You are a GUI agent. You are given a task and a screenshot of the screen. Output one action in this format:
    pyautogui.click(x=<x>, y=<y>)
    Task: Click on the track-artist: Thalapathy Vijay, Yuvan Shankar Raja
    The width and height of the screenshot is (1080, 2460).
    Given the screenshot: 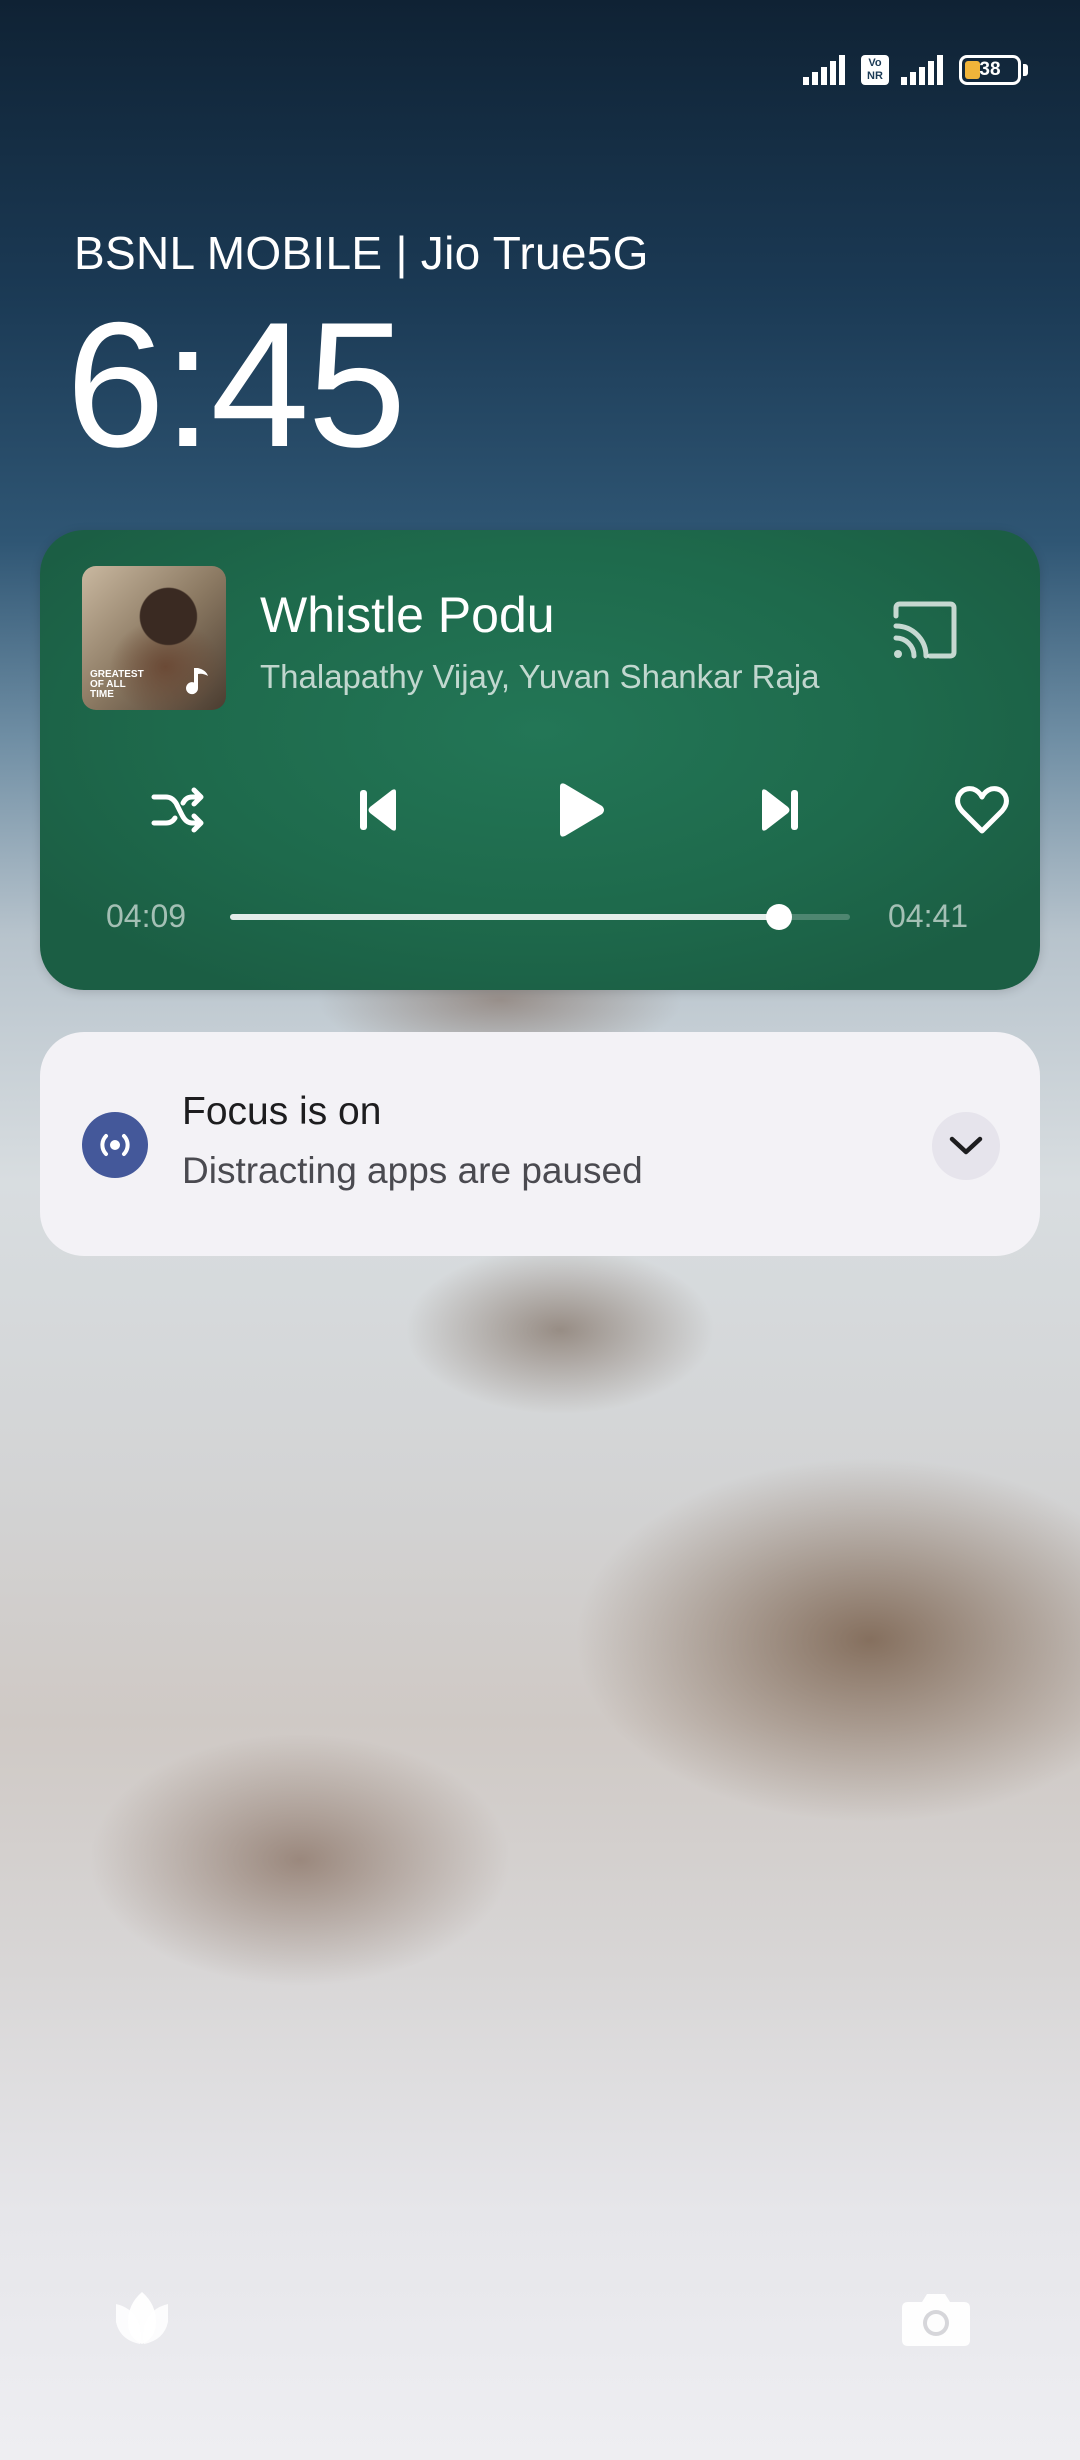 What is the action you would take?
    pyautogui.click(x=540, y=676)
    